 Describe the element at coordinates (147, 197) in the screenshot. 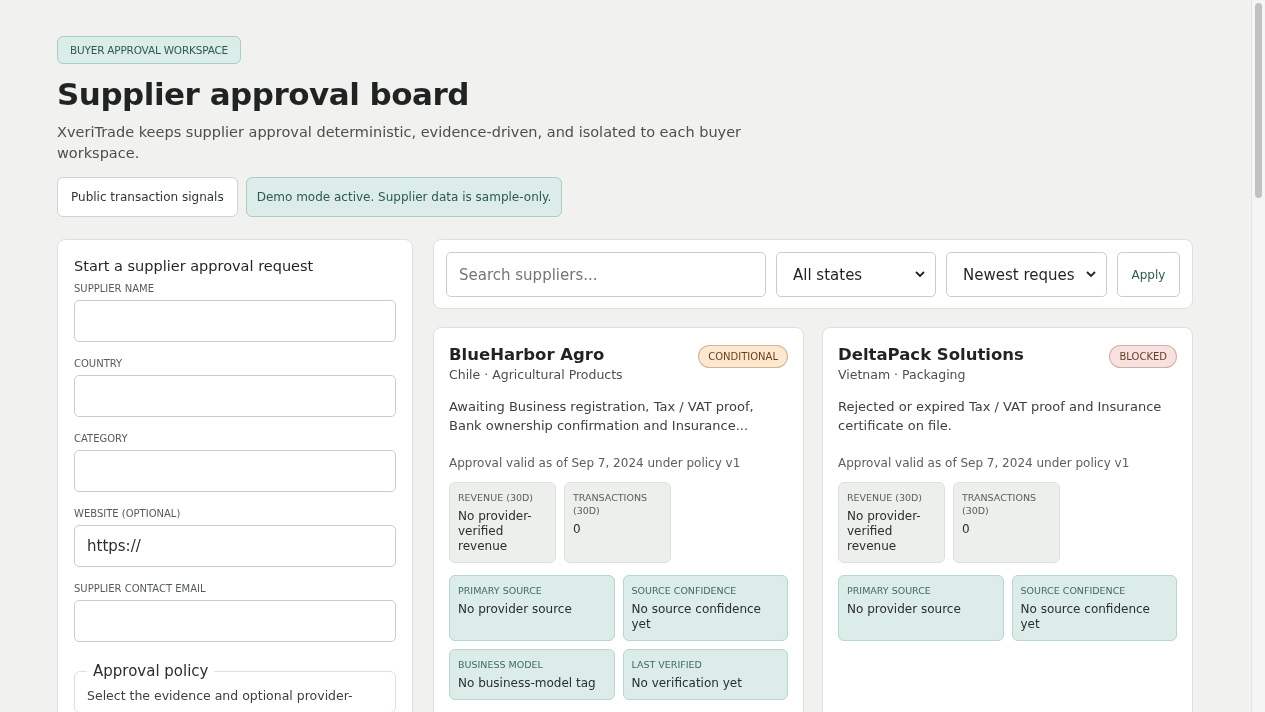

I see `signals-button: Public transaction signals` at that location.